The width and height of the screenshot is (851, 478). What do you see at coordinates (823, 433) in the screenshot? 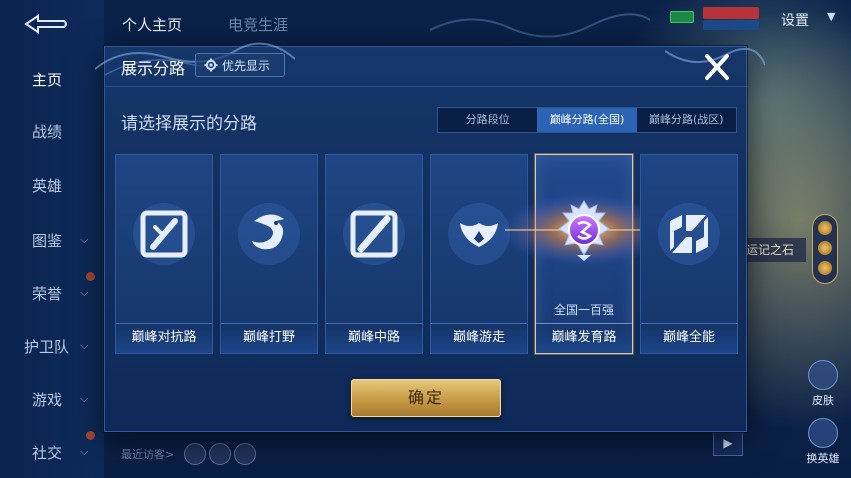
I see `swap-hero-icon` at bounding box center [823, 433].